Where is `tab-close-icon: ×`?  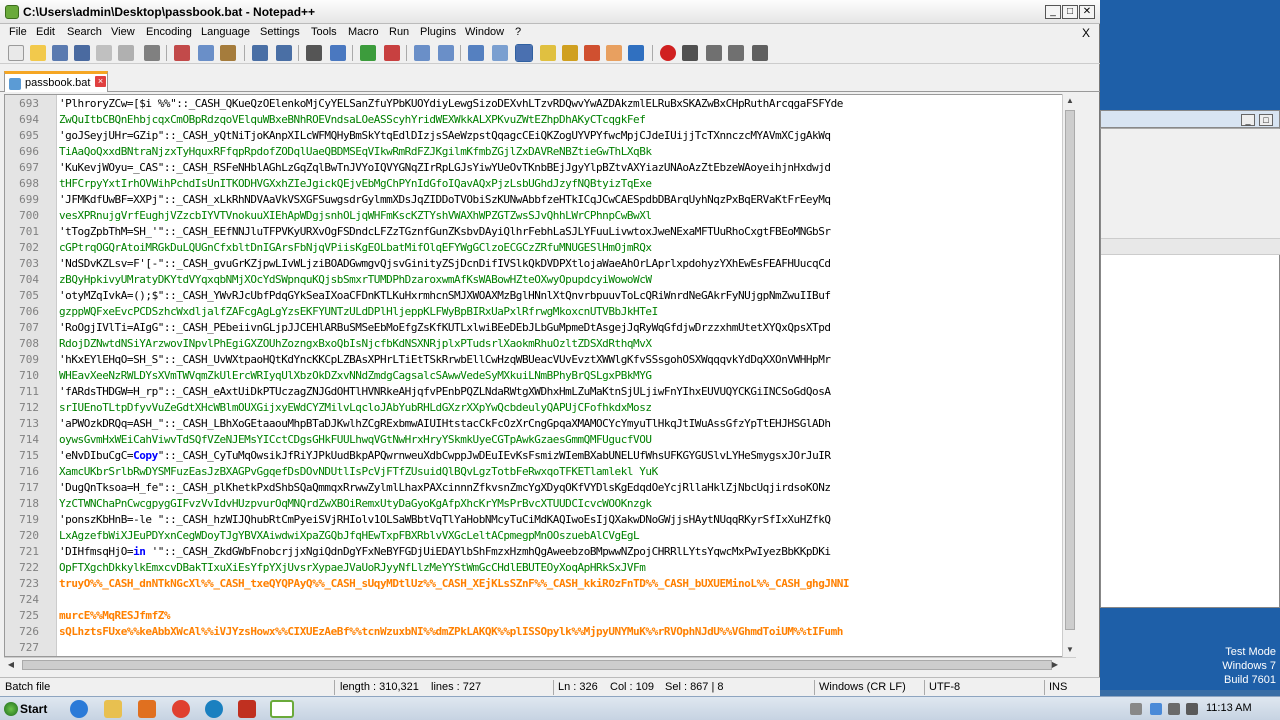
tab-close-icon: × is located at coordinates (100, 81).